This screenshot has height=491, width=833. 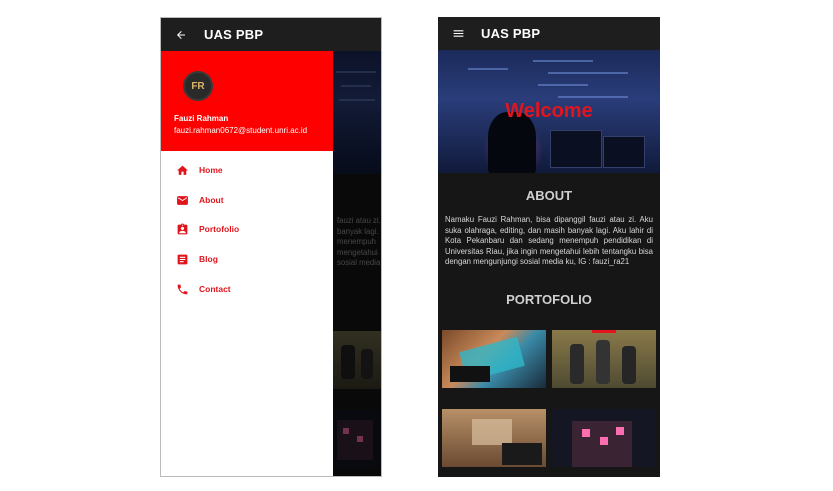 What do you see at coordinates (247, 259) in the screenshot?
I see `drawer-item-blog: Blog` at bounding box center [247, 259].